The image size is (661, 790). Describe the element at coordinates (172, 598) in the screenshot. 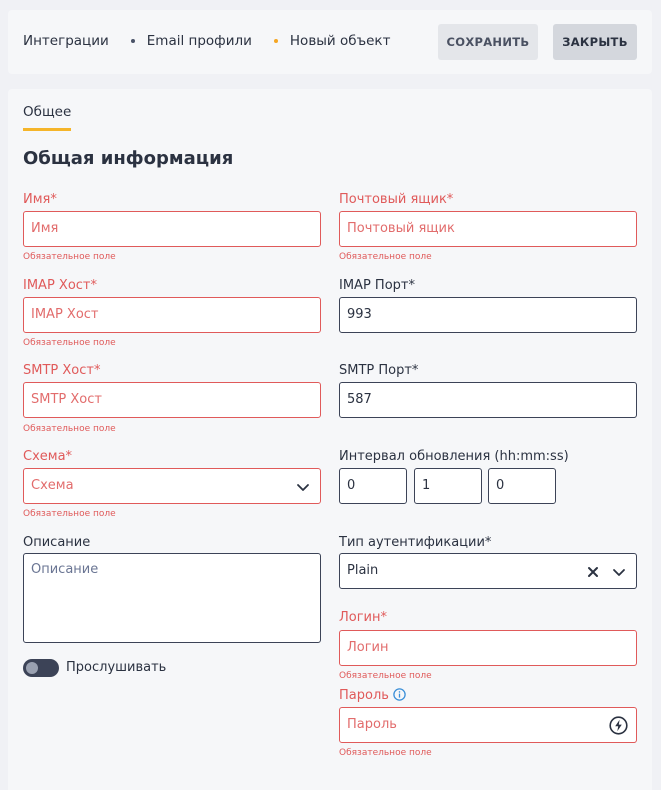

I see `description-textarea: Описание` at that location.